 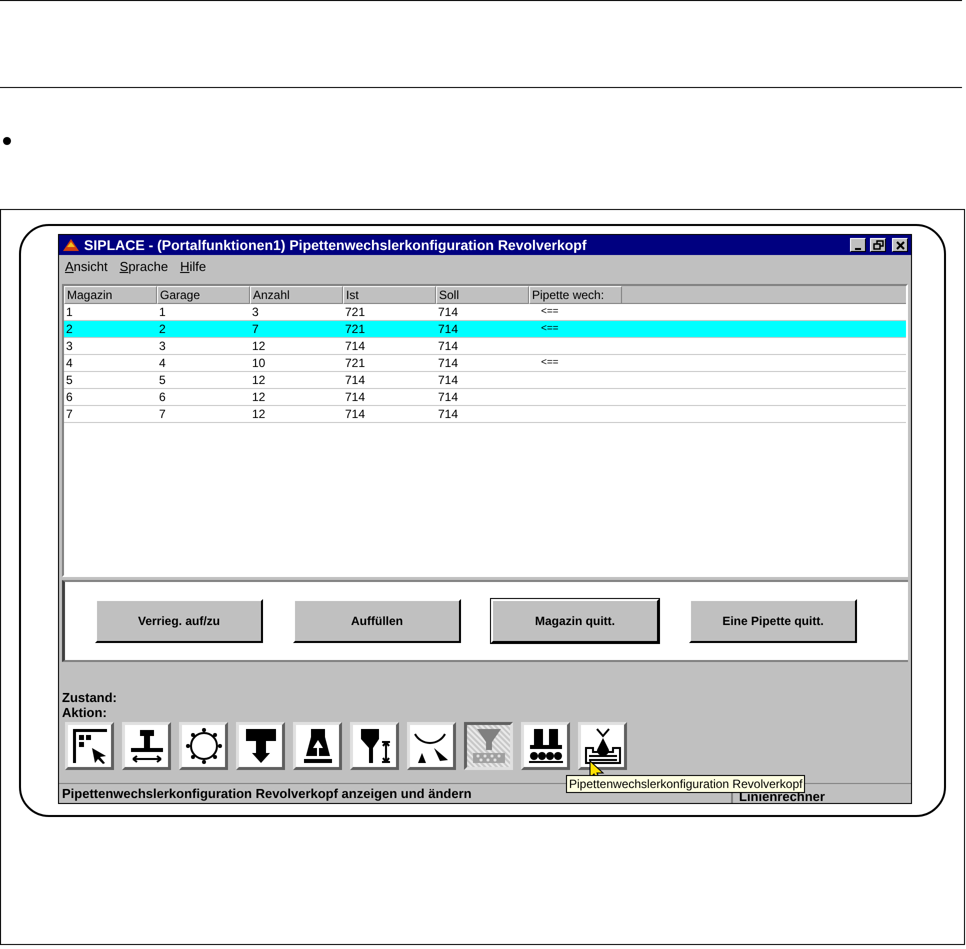 I want to click on selected-row: 2 2 7 721 714 <==, so click(x=485, y=329).